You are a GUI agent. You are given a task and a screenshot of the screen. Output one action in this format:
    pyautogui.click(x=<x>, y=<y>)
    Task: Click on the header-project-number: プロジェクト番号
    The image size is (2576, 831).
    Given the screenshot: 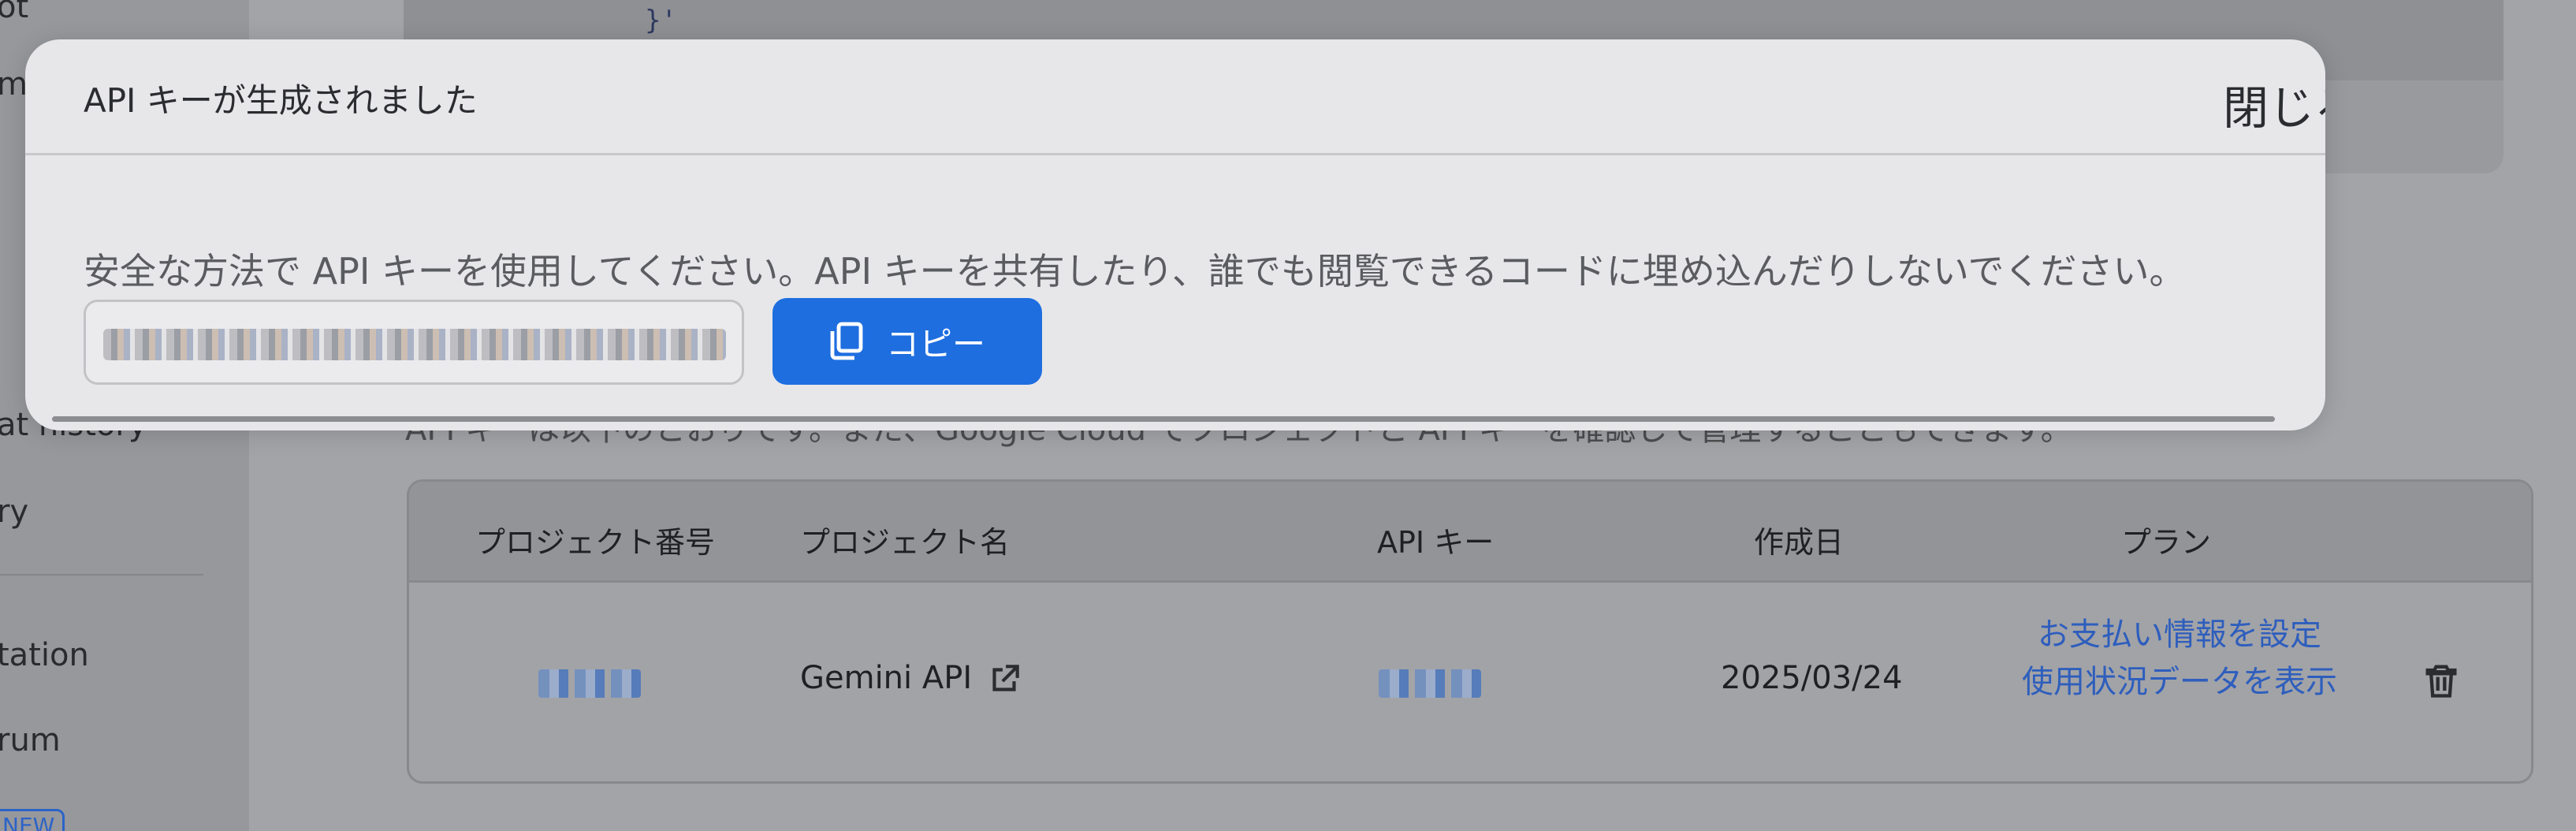 What is the action you would take?
    pyautogui.click(x=595, y=542)
    